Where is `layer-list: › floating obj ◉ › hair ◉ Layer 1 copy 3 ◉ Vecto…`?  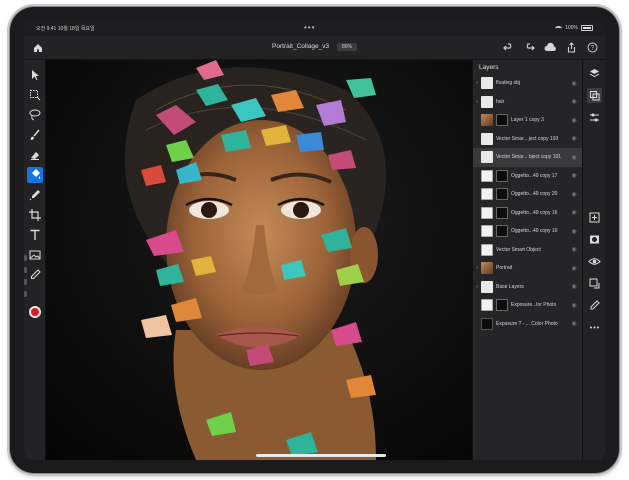 layer-list: › floating obj ◉ › hair ◉ Layer 1 copy 3 ◉ Vecto… is located at coordinates (527, 203).